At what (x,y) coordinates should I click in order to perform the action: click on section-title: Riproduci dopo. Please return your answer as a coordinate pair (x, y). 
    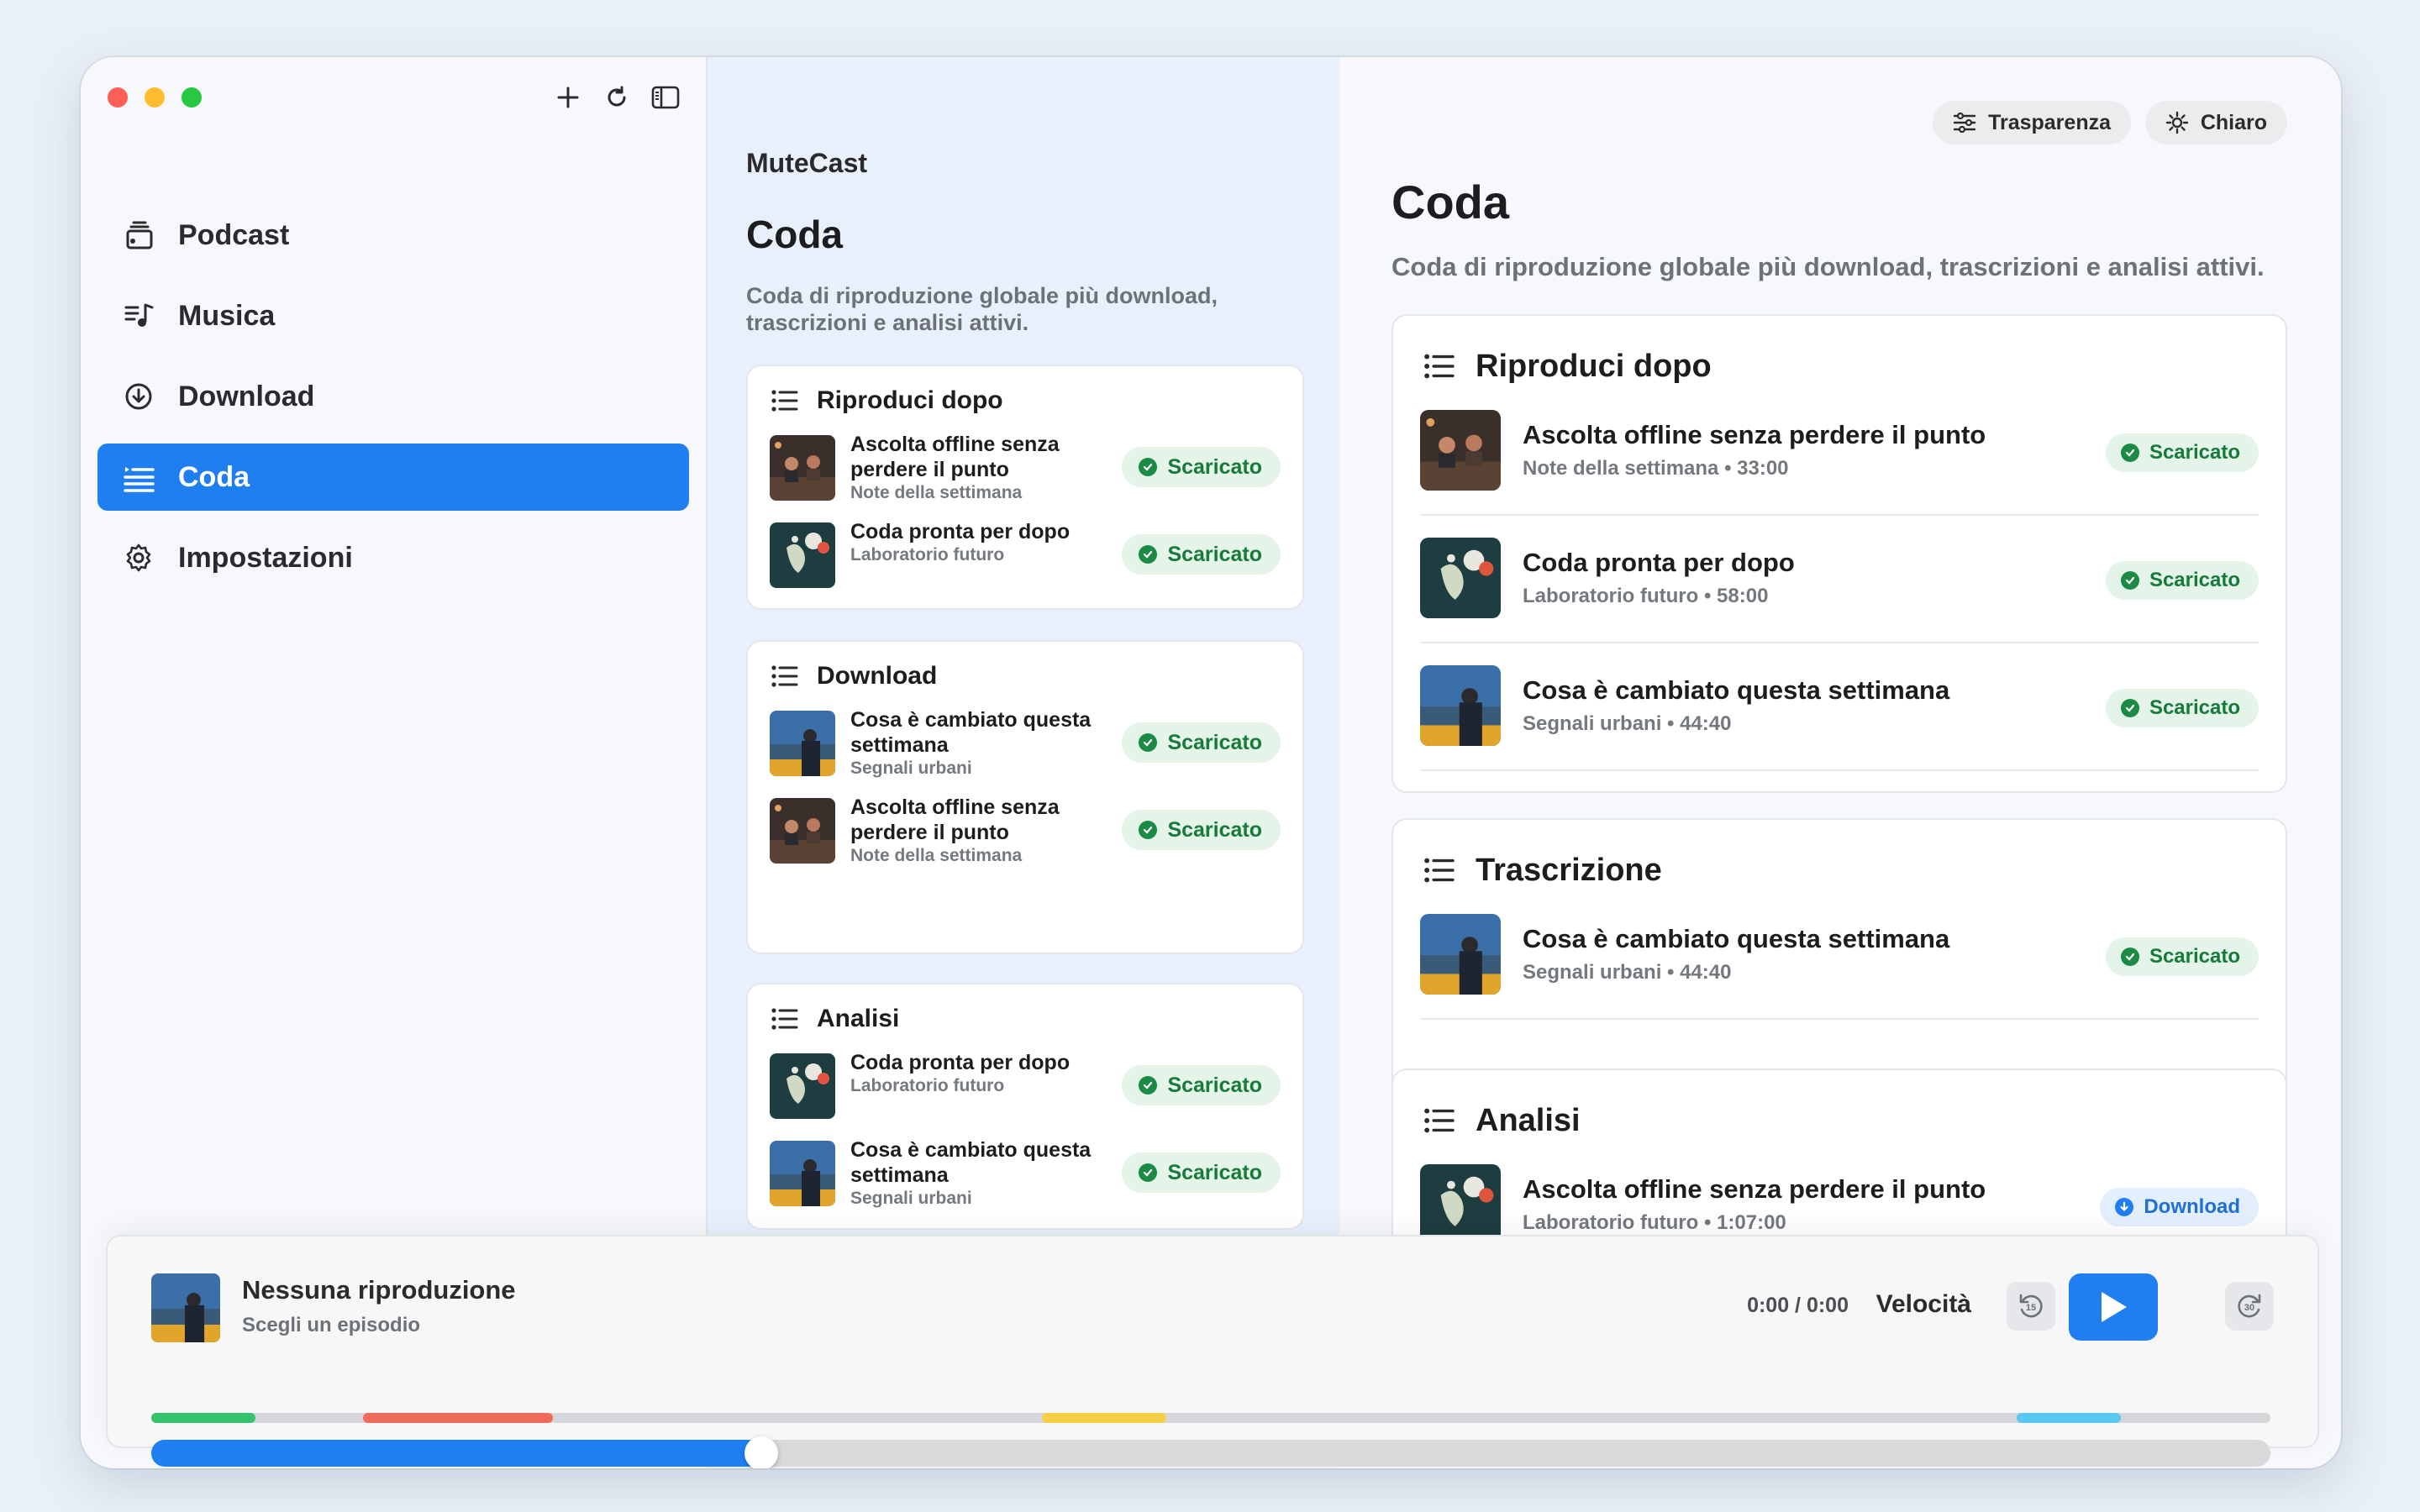
    Looking at the image, I should click on (1594, 366).